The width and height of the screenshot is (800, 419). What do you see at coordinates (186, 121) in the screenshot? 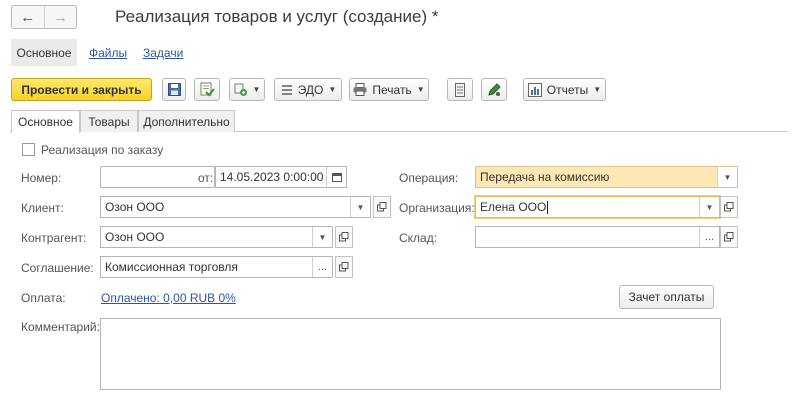
I see `tab-additional: Дополнительно` at bounding box center [186, 121].